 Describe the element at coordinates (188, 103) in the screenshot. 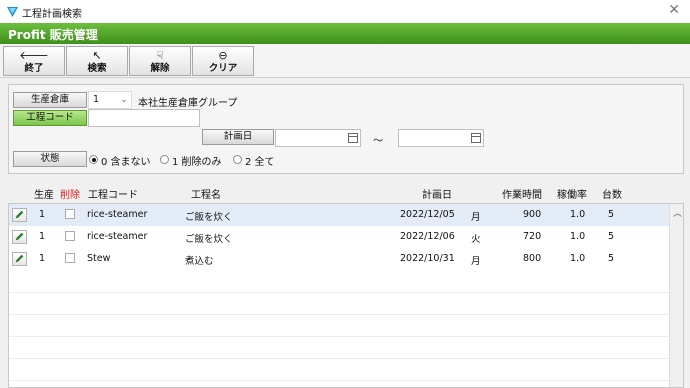

I see `warehouse-name: 本社生産倉庫グループ` at that location.